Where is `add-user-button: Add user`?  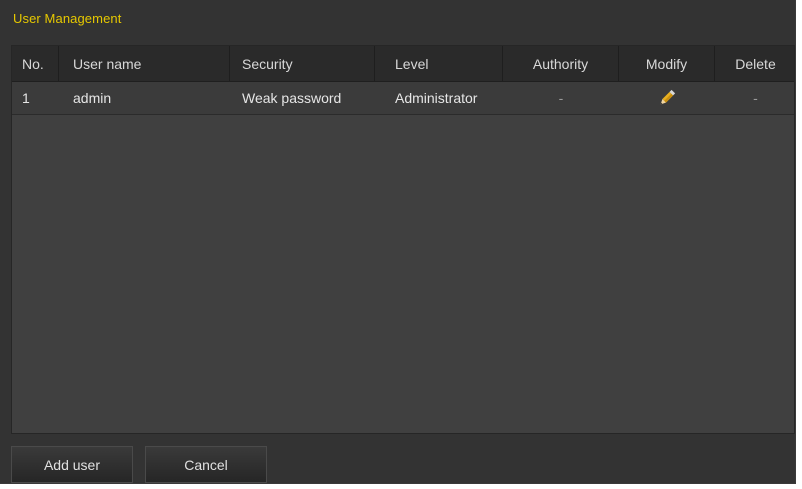 add-user-button: Add user is located at coordinates (72, 464).